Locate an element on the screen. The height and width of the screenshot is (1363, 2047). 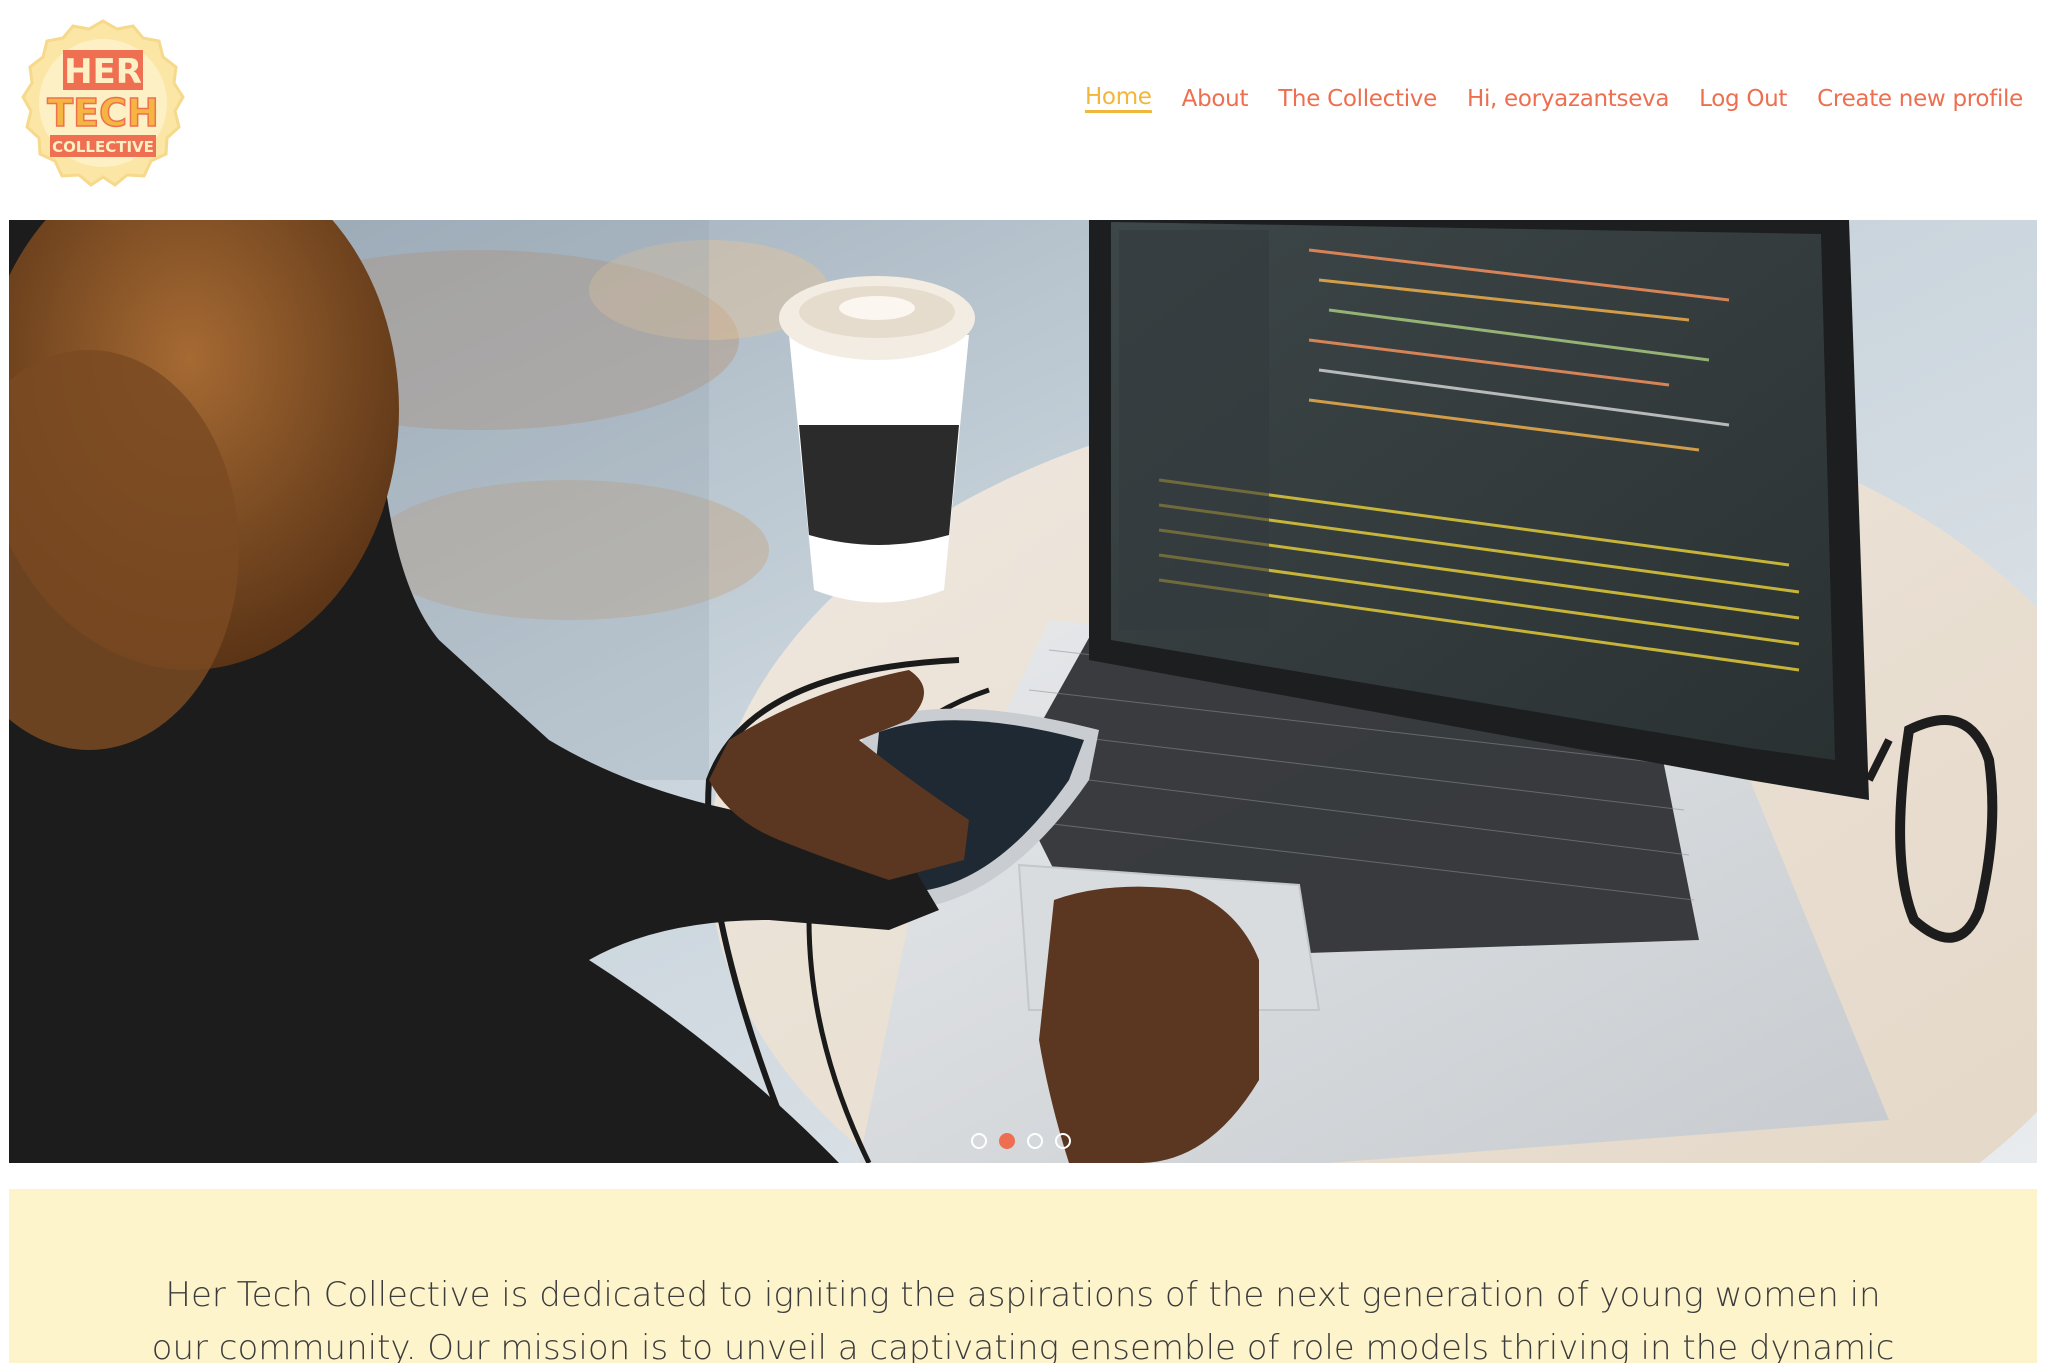
logo-badge-icon: HER TECH COLLECTIVE is located at coordinates (103, 103).